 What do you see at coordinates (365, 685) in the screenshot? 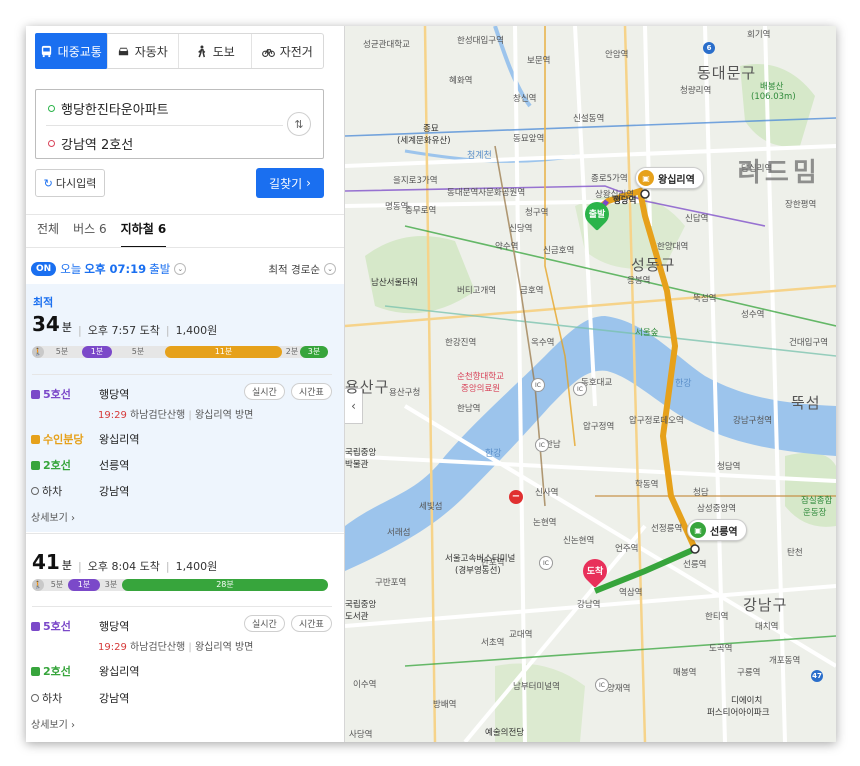
I see `map-label: 이수역` at bounding box center [365, 685].